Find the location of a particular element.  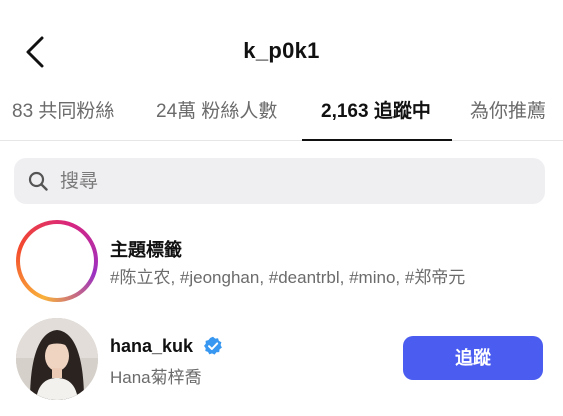

username: hana_kuk is located at coordinates (152, 346).